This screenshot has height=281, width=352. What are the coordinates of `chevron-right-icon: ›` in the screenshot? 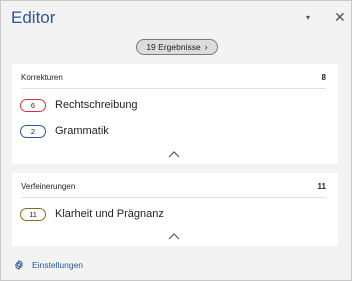 It's located at (206, 47).